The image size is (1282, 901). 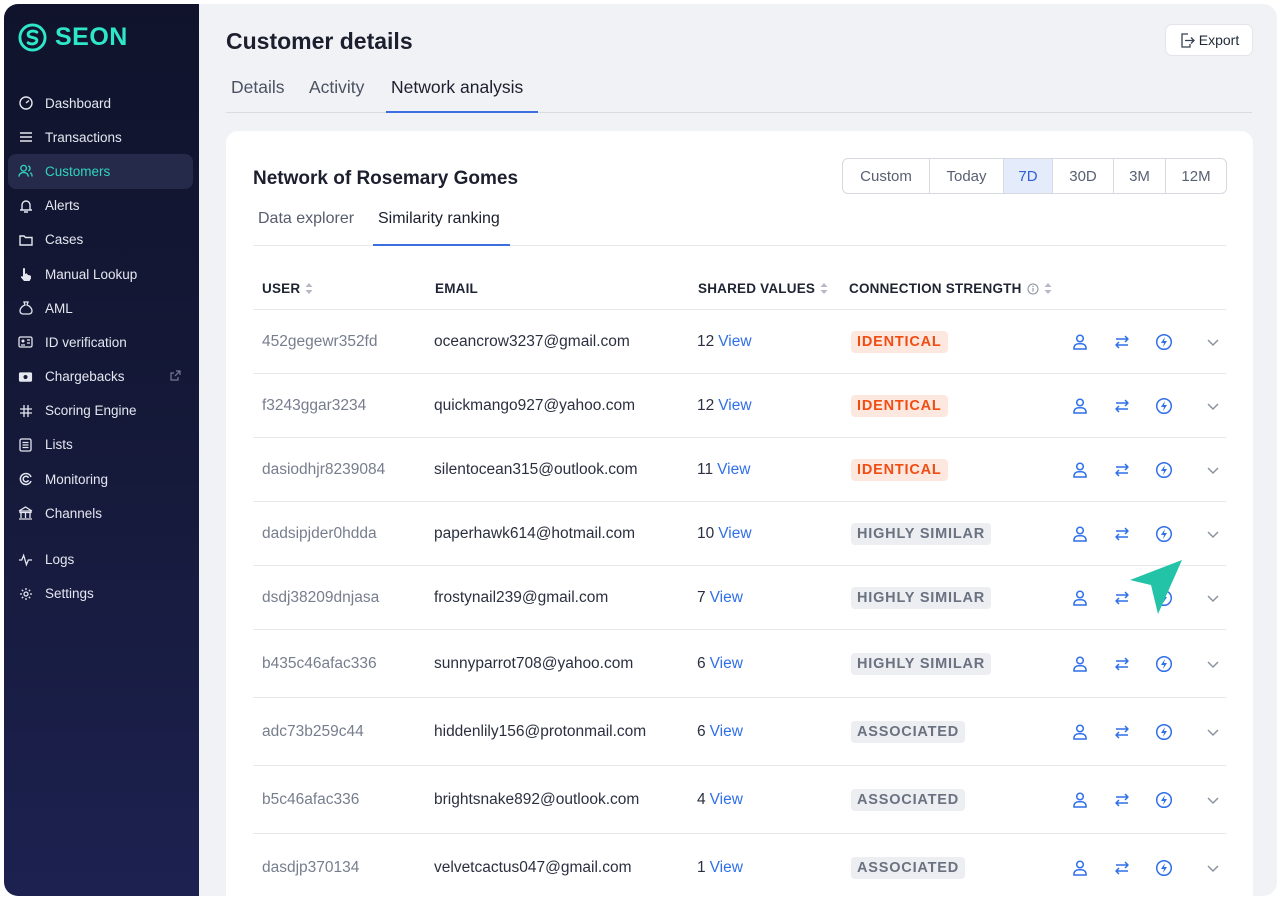 What do you see at coordinates (1033, 289) in the screenshot?
I see `info-icon` at bounding box center [1033, 289].